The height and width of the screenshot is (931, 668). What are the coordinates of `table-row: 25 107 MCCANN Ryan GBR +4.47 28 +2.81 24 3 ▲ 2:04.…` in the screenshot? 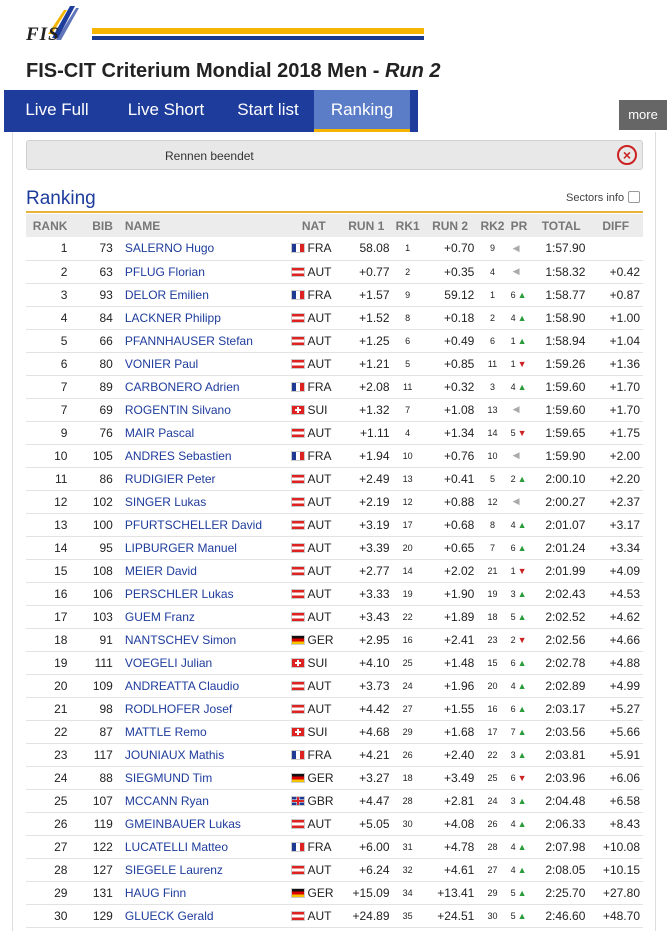 It's located at (334, 801).